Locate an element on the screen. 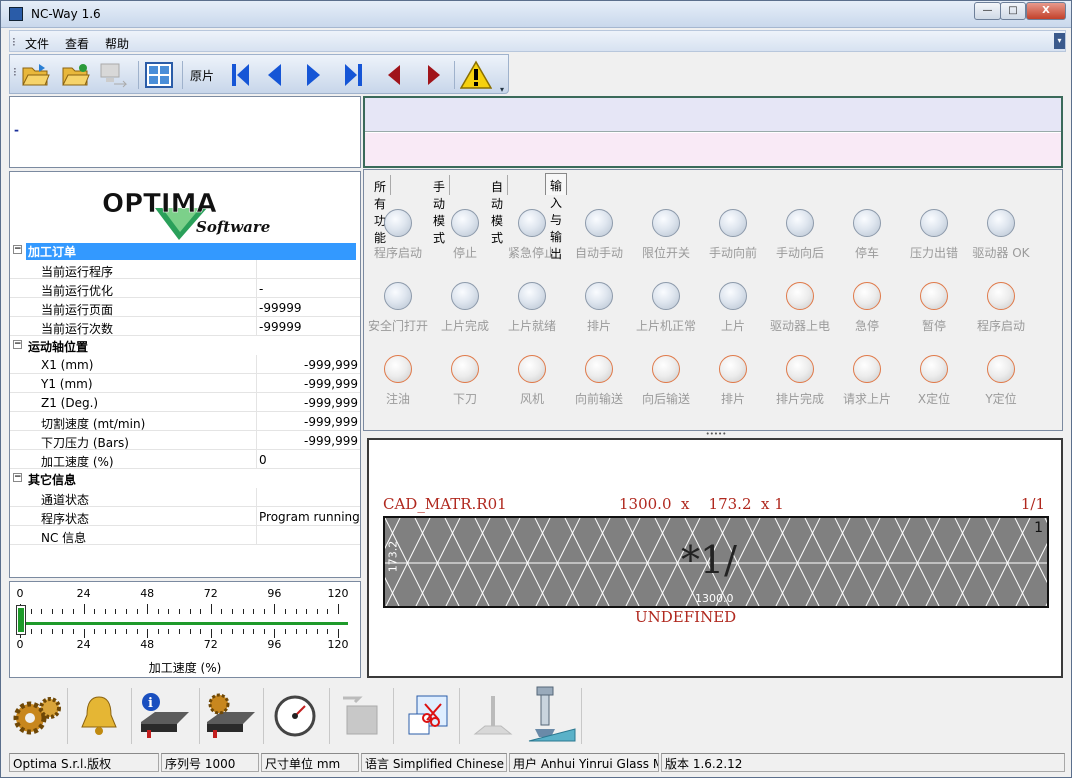 The width and height of the screenshot is (1072, 778). tree-row-value: - is located at coordinates (261, 289).